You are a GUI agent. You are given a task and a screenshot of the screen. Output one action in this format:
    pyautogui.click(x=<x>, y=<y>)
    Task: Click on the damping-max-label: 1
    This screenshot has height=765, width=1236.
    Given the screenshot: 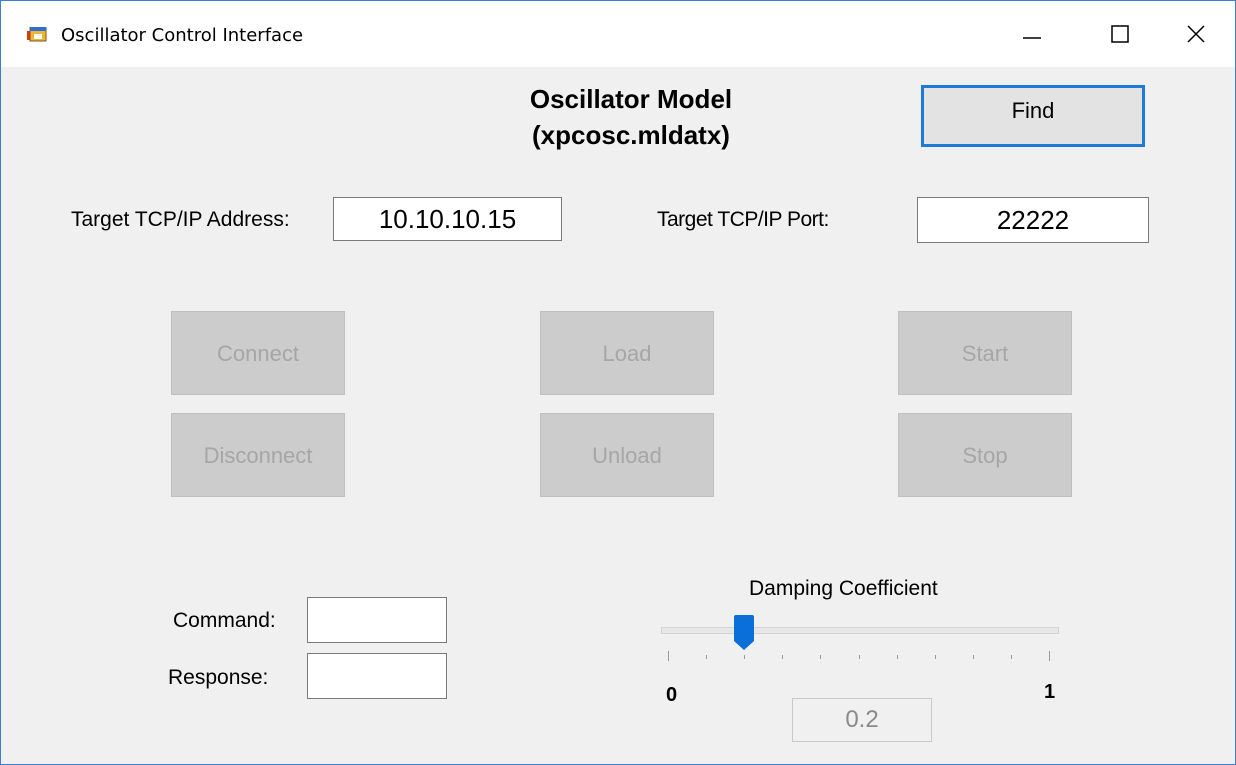 What is the action you would take?
    pyautogui.click(x=1050, y=692)
    